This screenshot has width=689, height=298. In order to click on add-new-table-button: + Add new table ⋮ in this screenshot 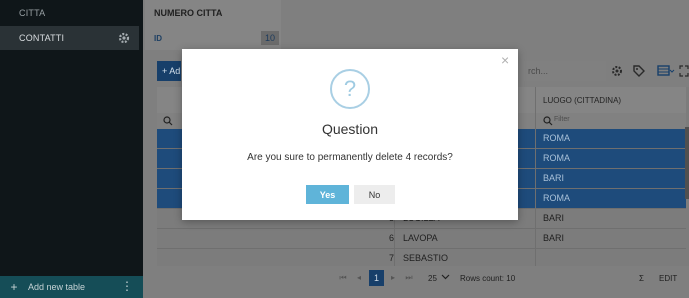, I will do `click(71, 287)`.